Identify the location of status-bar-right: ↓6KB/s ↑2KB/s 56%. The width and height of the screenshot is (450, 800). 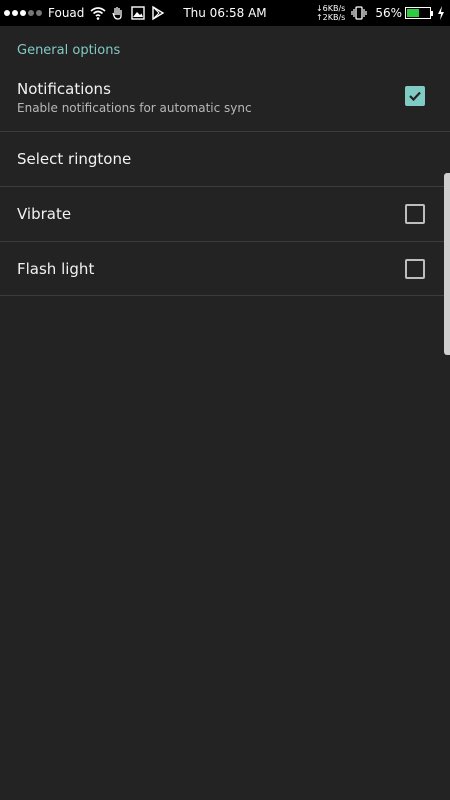
(381, 13).